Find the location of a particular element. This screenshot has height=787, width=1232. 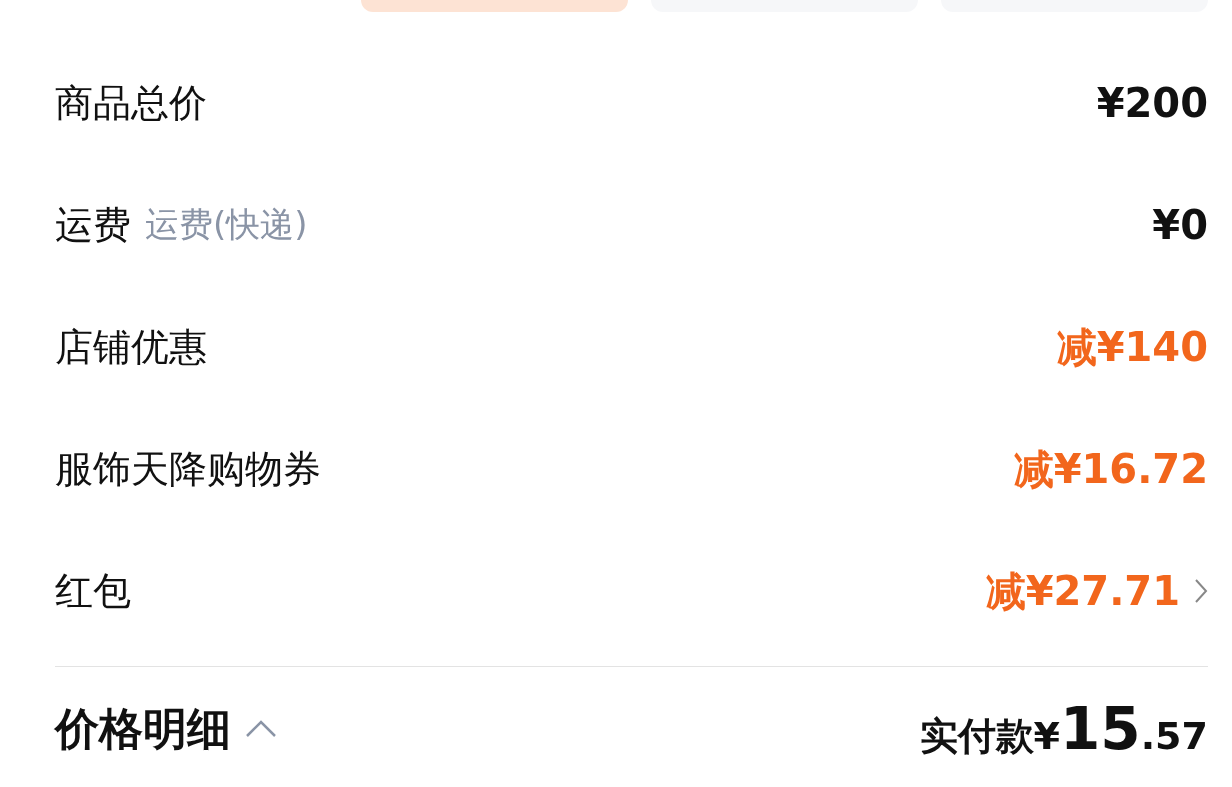

row-amount: 减¥27.71 is located at coordinates (1082, 591).